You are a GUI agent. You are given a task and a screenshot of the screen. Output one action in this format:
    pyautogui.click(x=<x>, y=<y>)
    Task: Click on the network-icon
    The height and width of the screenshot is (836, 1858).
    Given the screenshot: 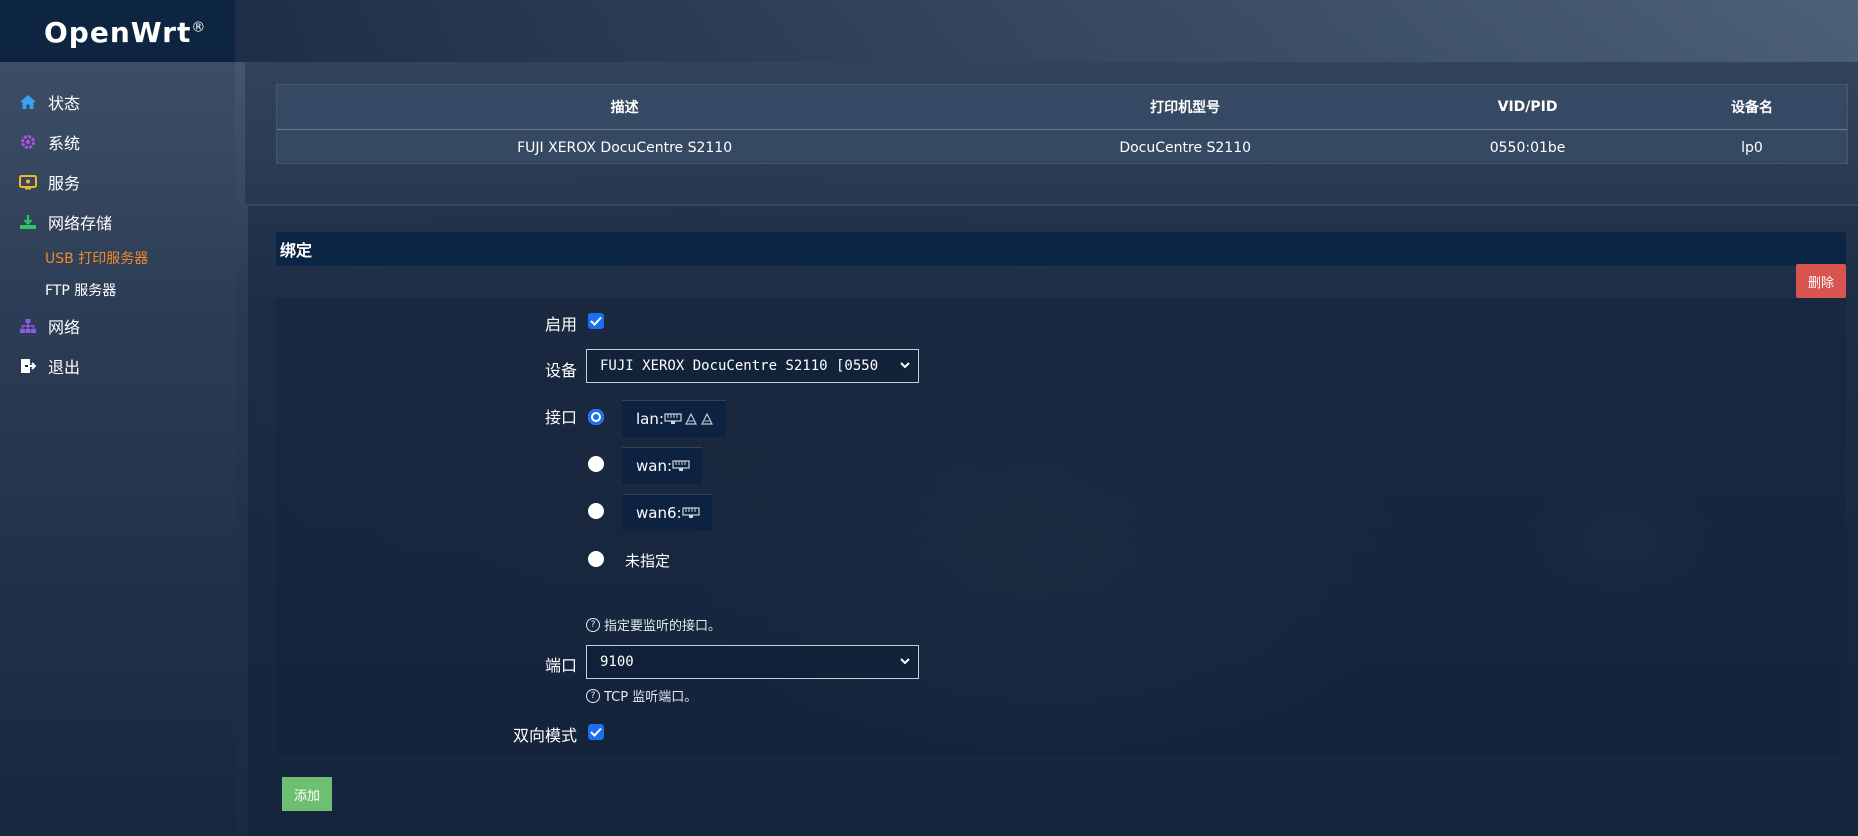 What is the action you would take?
    pyautogui.click(x=28, y=326)
    